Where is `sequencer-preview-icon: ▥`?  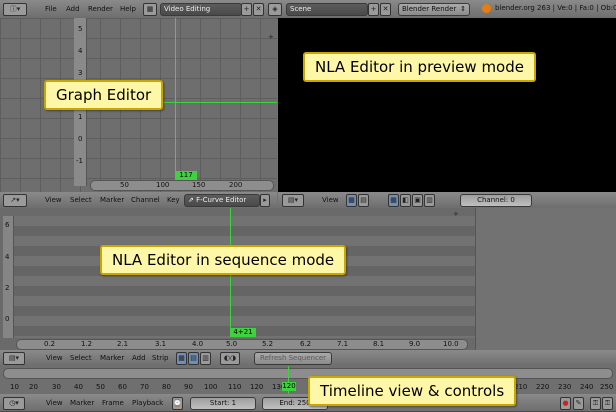 sequencer-preview-icon: ▥ is located at coordinates (205, 358).